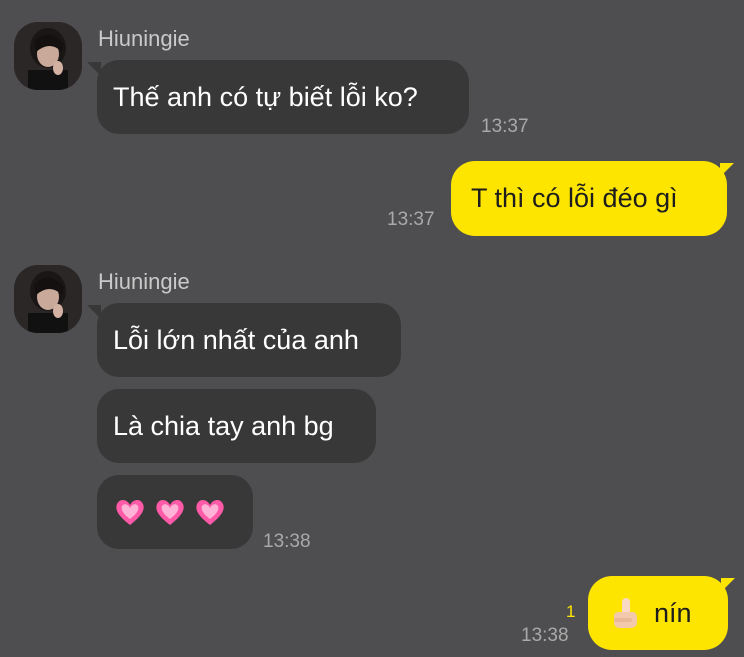  I want to click on message-bubble: Thế anh có tự biết lỗi ko?, so click(283, 97).